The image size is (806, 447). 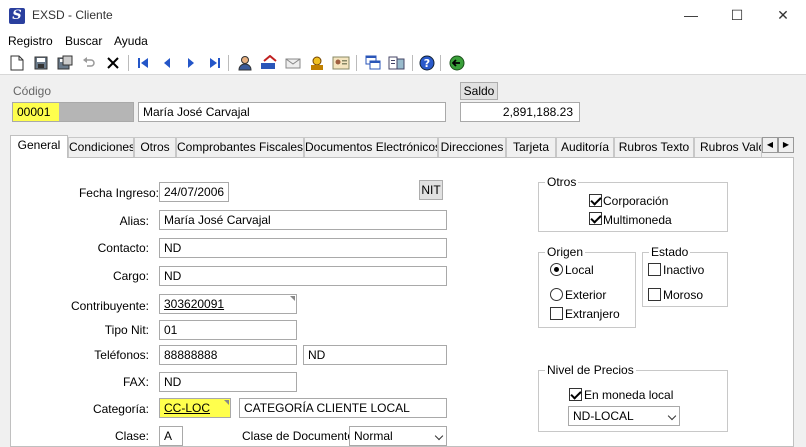 I want to click on app-icon: S, so click(x=17, y=16).